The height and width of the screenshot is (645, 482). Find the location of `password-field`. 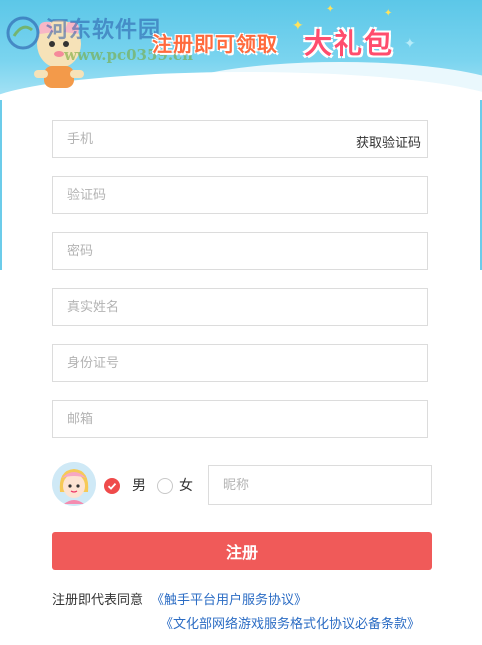

password-field is located at coordinates (240, 251).